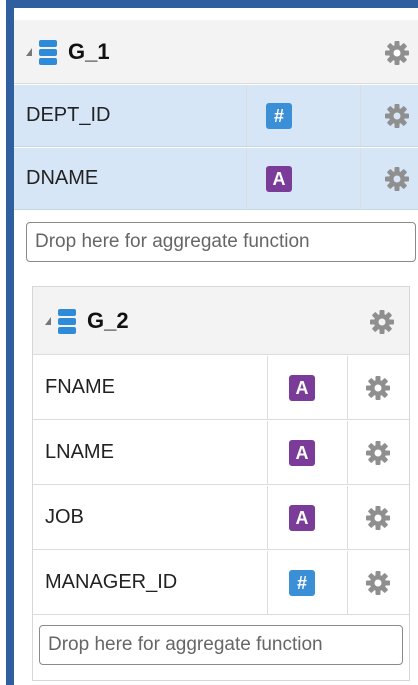 The height and width of the screenshot is (685, 418). I want to click on window-frame-left, so click(10, 342).